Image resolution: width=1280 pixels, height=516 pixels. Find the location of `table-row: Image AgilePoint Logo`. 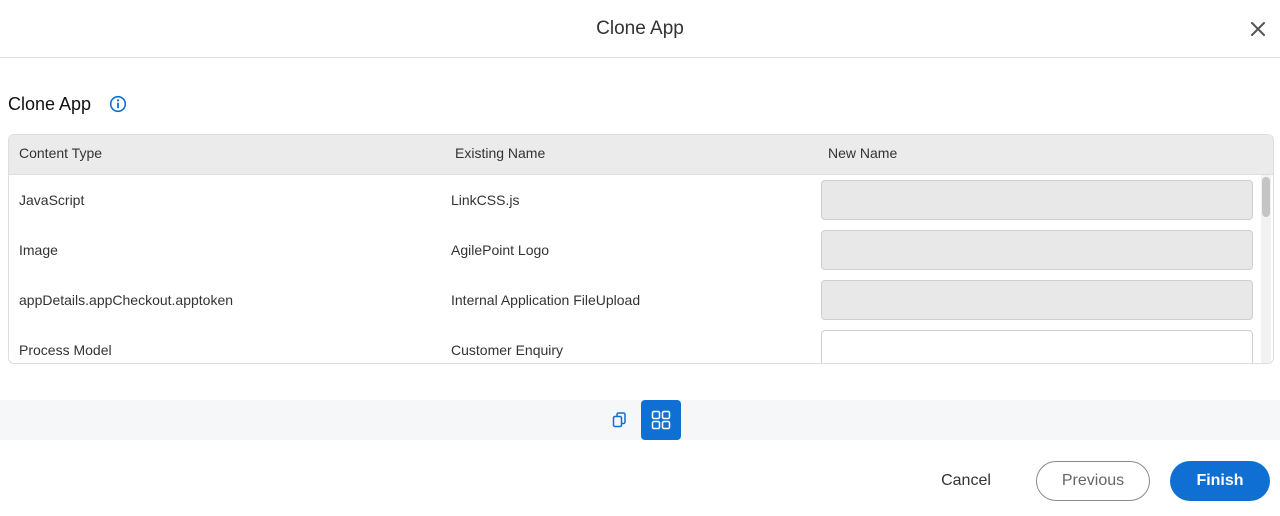

table-row: Image AgilePoint Logo is located at coordinates (634, 250).